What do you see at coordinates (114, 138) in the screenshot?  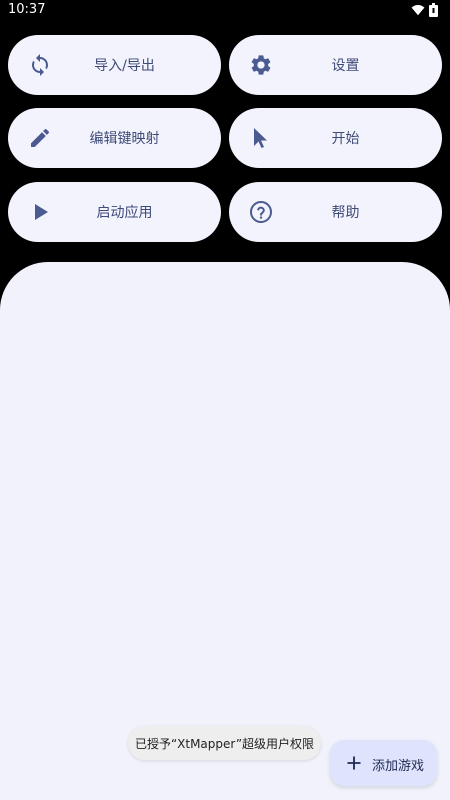 I see `edit-keymap-button: 编辑键映射` at bounding box center [114, 138].